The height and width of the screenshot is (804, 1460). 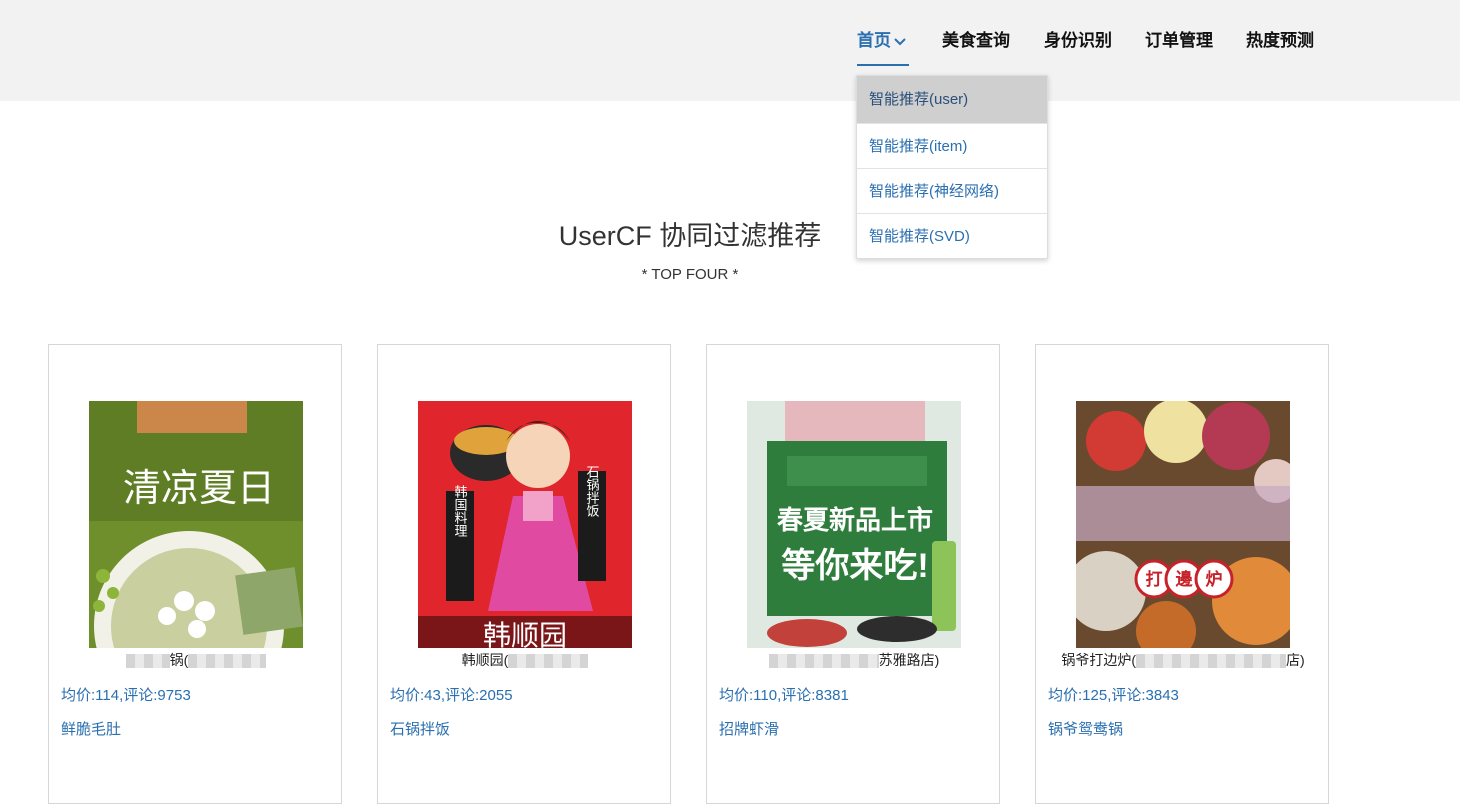 I want to click on poster-line-2: 等你来吃!, so click(x=854, y=566).